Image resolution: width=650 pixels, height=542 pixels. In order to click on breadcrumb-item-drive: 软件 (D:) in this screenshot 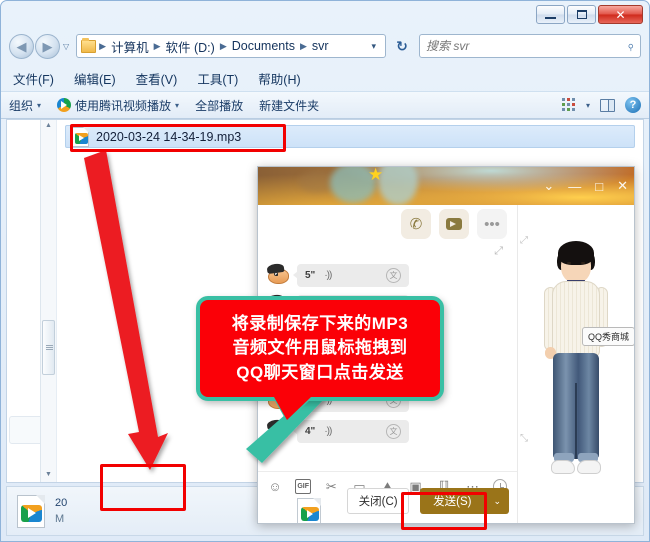, I will do `click(190, 46)`.